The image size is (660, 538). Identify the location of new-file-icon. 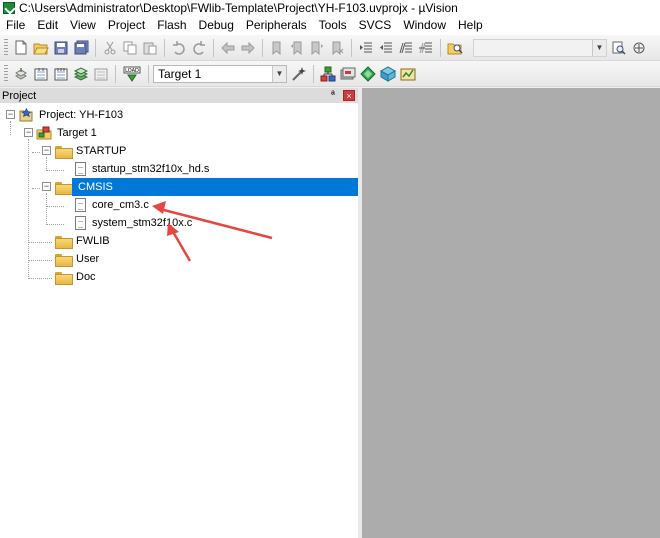
(21, 48).